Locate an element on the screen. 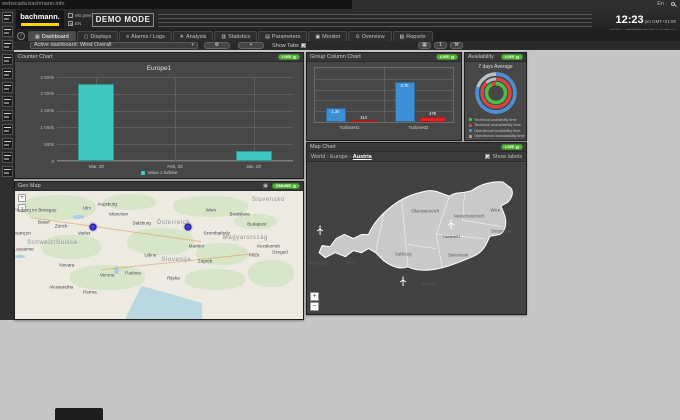 The height and width of the screenshot is (420, 680). show-labels-checkbox: ✓ is located at coordinates (488, 157).